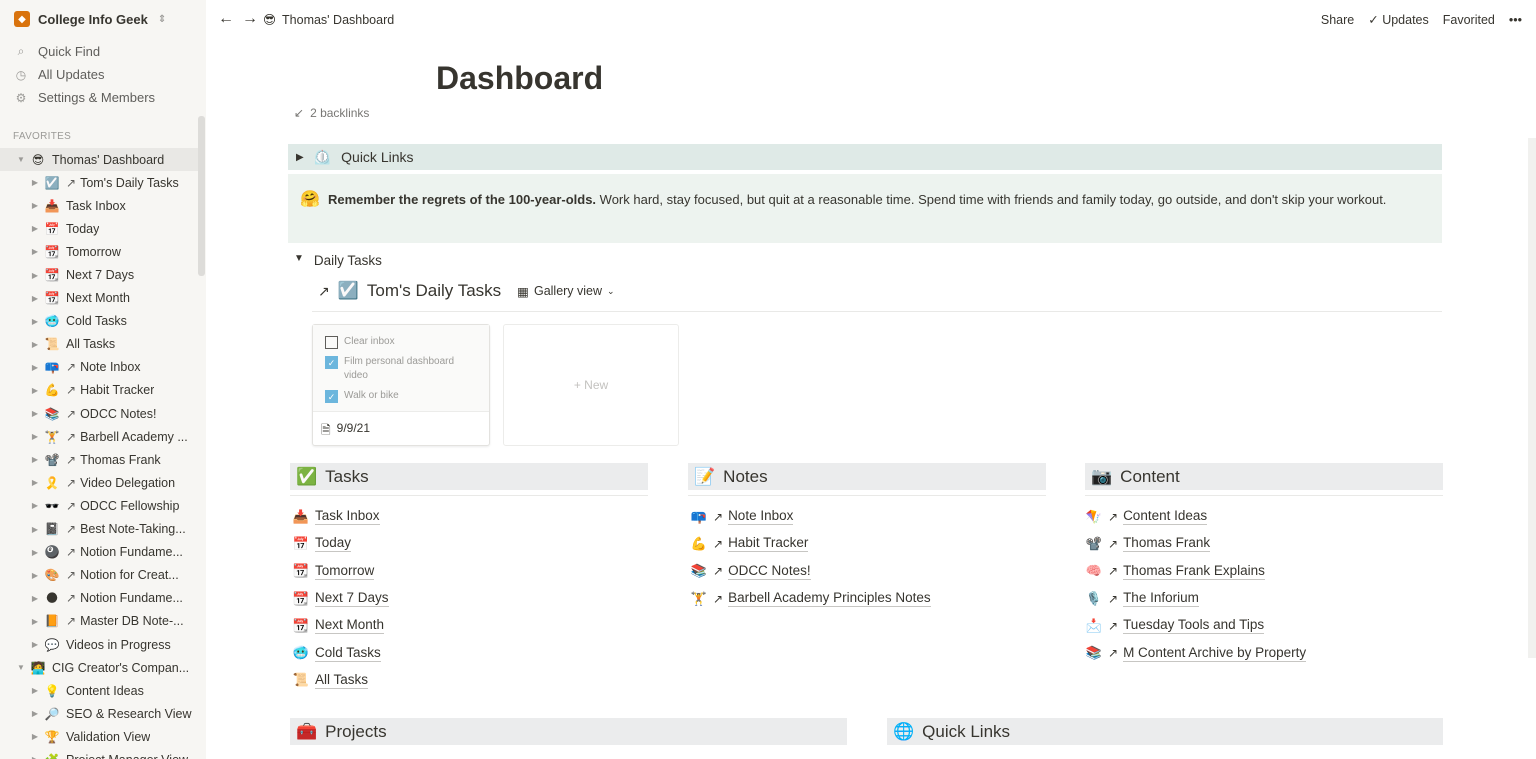 The height and width of the screenshot is (759, 1536). I want to click on page-link: 🥶 Cold Tasks, so click(340, 652).